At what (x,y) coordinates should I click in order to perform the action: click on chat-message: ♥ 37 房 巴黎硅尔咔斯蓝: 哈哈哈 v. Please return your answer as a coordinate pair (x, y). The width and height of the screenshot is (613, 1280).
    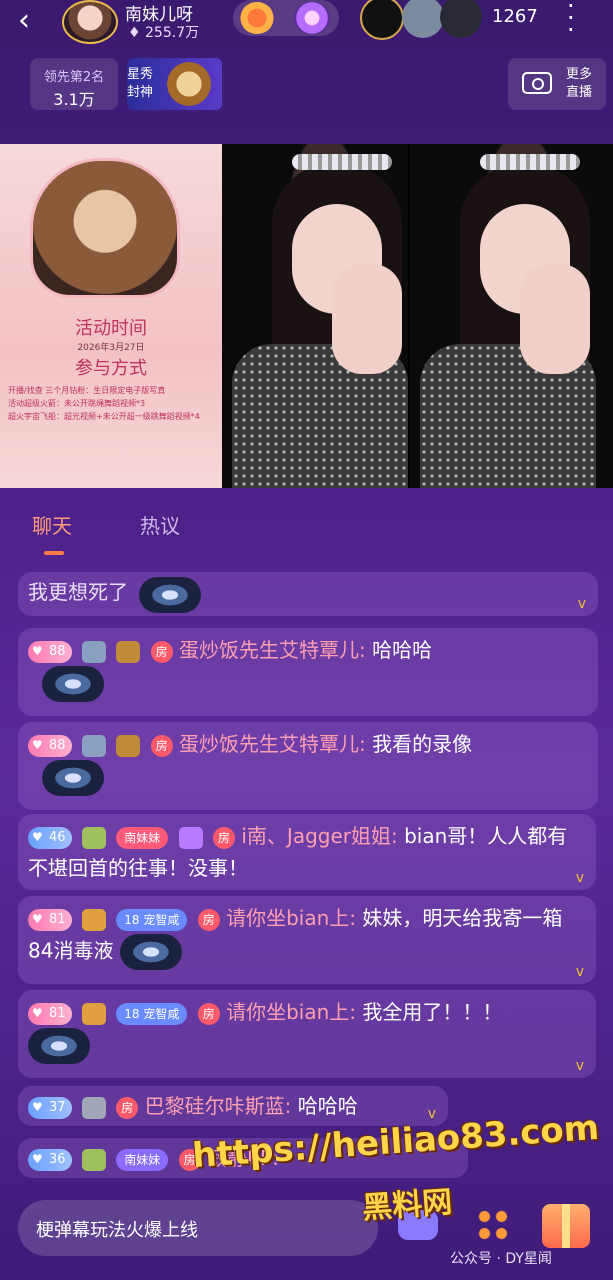
    Looking at the image, I should click on (233, 1106).